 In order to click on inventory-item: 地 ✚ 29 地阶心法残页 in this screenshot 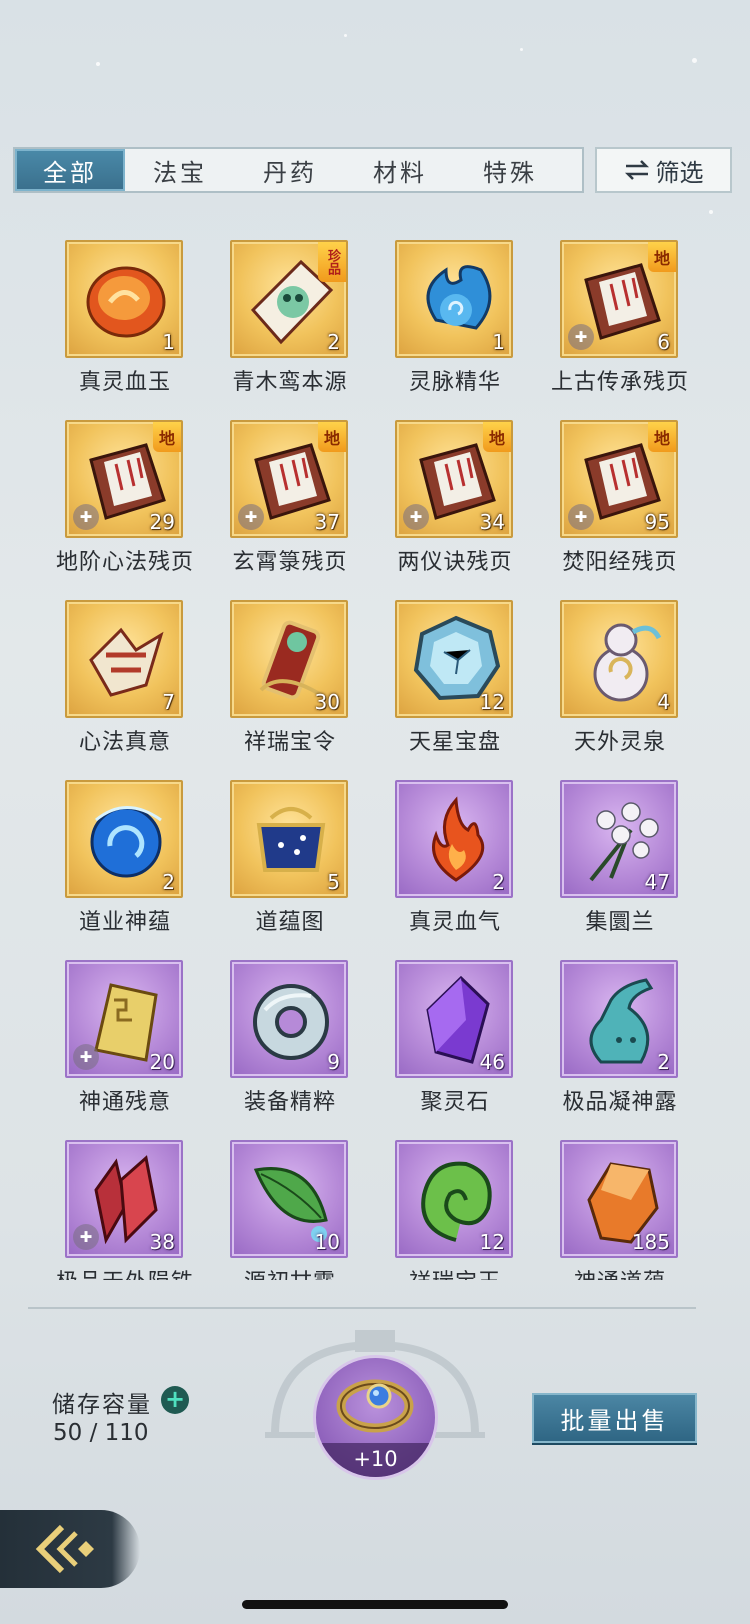, I will do `click(122, 505)`.